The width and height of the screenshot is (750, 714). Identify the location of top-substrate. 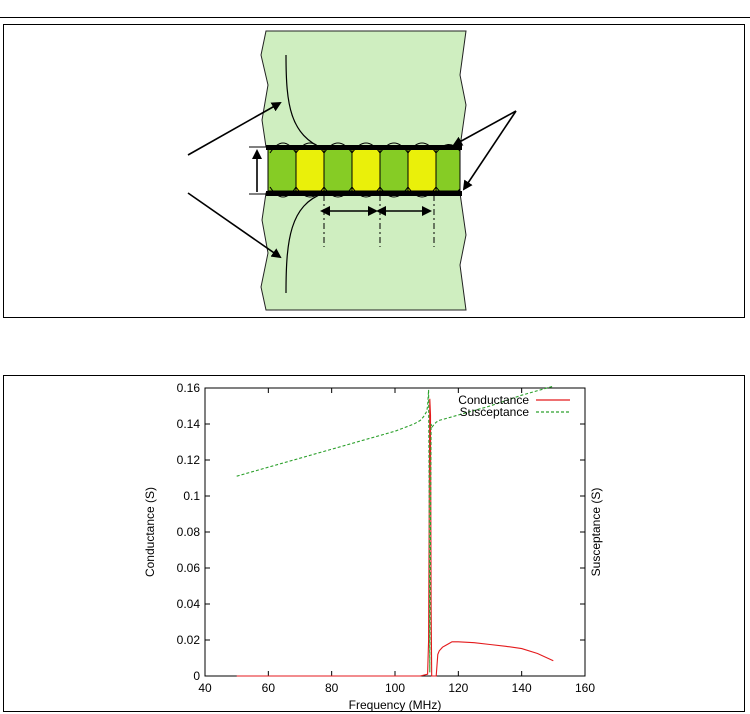
(363, 89).